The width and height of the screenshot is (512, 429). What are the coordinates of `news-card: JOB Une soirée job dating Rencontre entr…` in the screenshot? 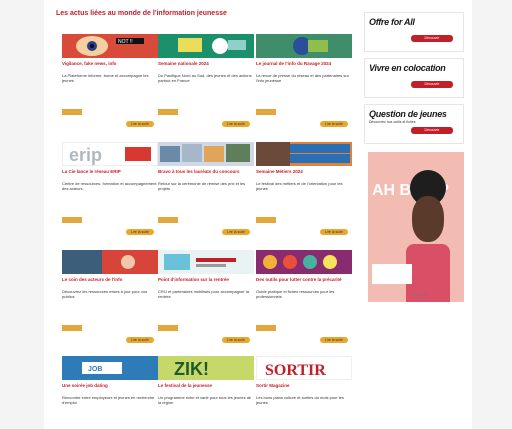 It's located at (110, 391).